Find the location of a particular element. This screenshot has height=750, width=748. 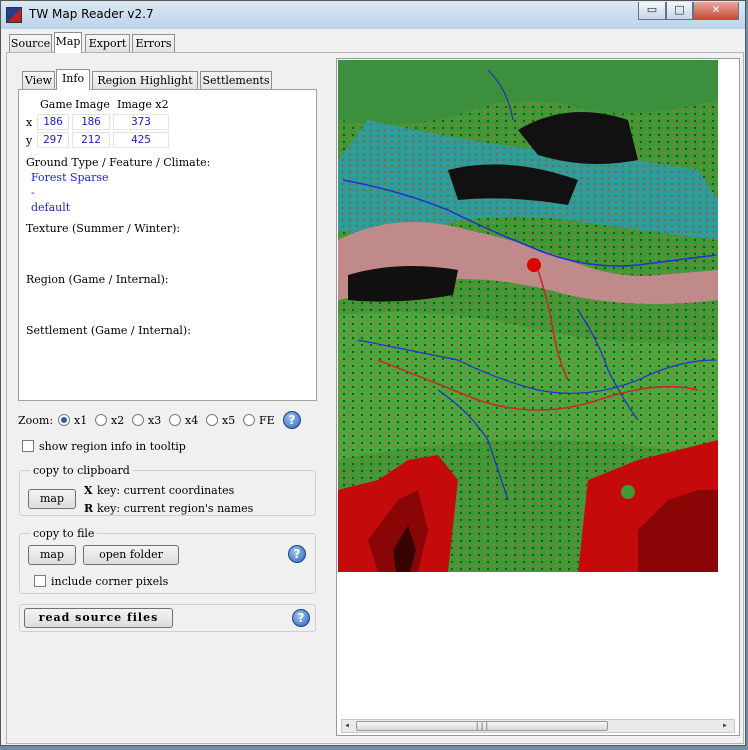

close-button: ✕ is located at coordinates (716, 11).